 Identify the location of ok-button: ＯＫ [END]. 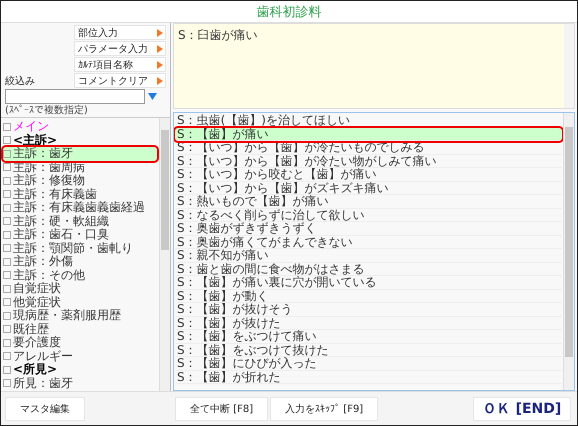
(522, 408).